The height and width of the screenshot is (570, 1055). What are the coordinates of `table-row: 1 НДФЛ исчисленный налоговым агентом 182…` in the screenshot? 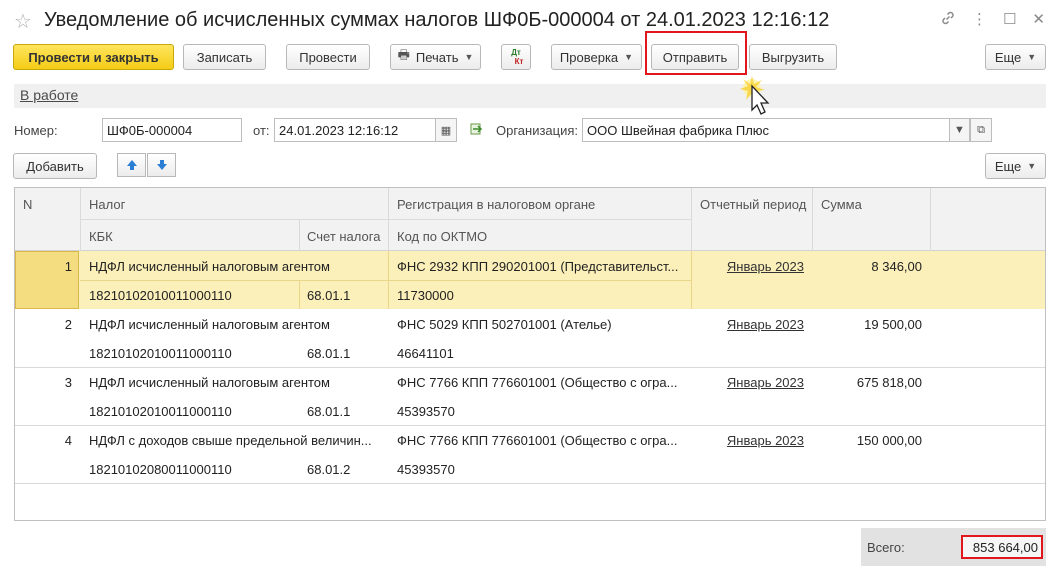 It's located at (530, 280).